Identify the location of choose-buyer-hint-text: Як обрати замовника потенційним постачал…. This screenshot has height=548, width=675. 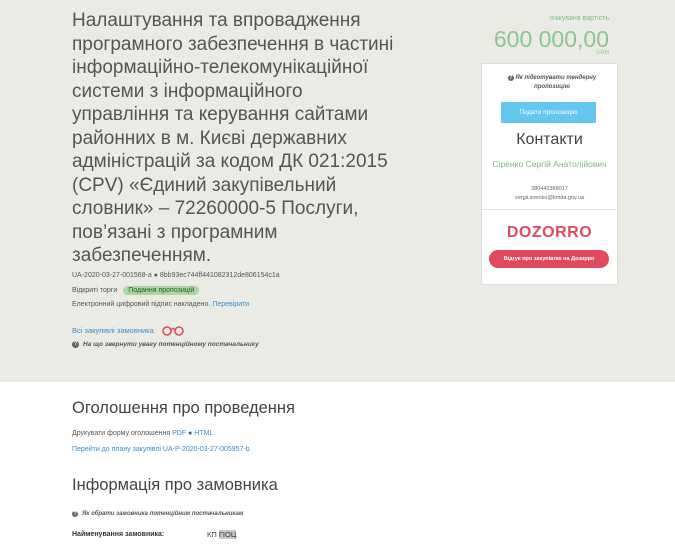
(163, 514).